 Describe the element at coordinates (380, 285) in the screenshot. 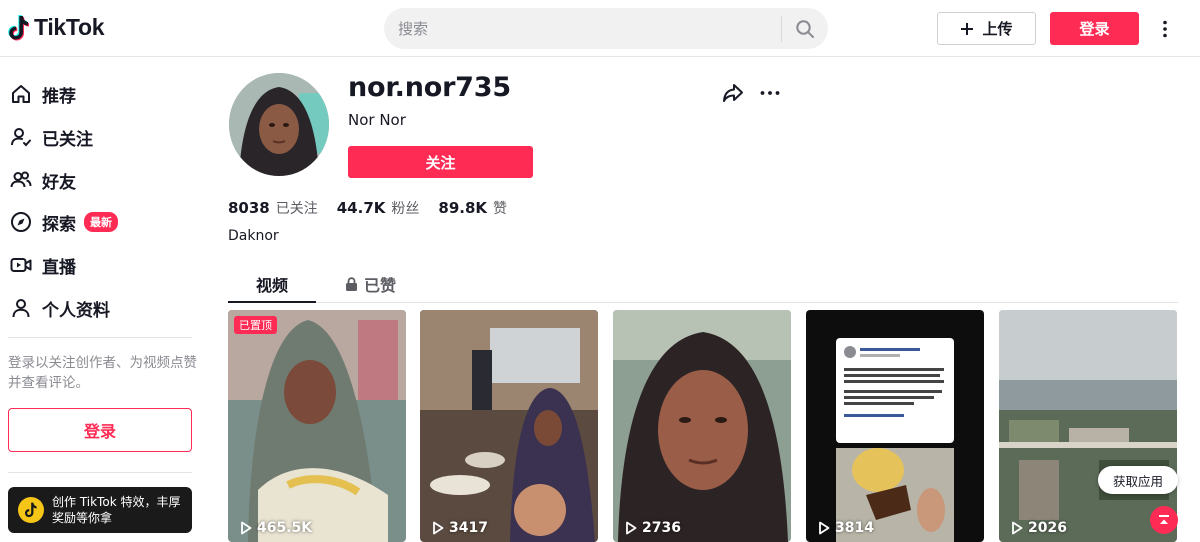

I see `tab-liked-label: 已赞` at that location.